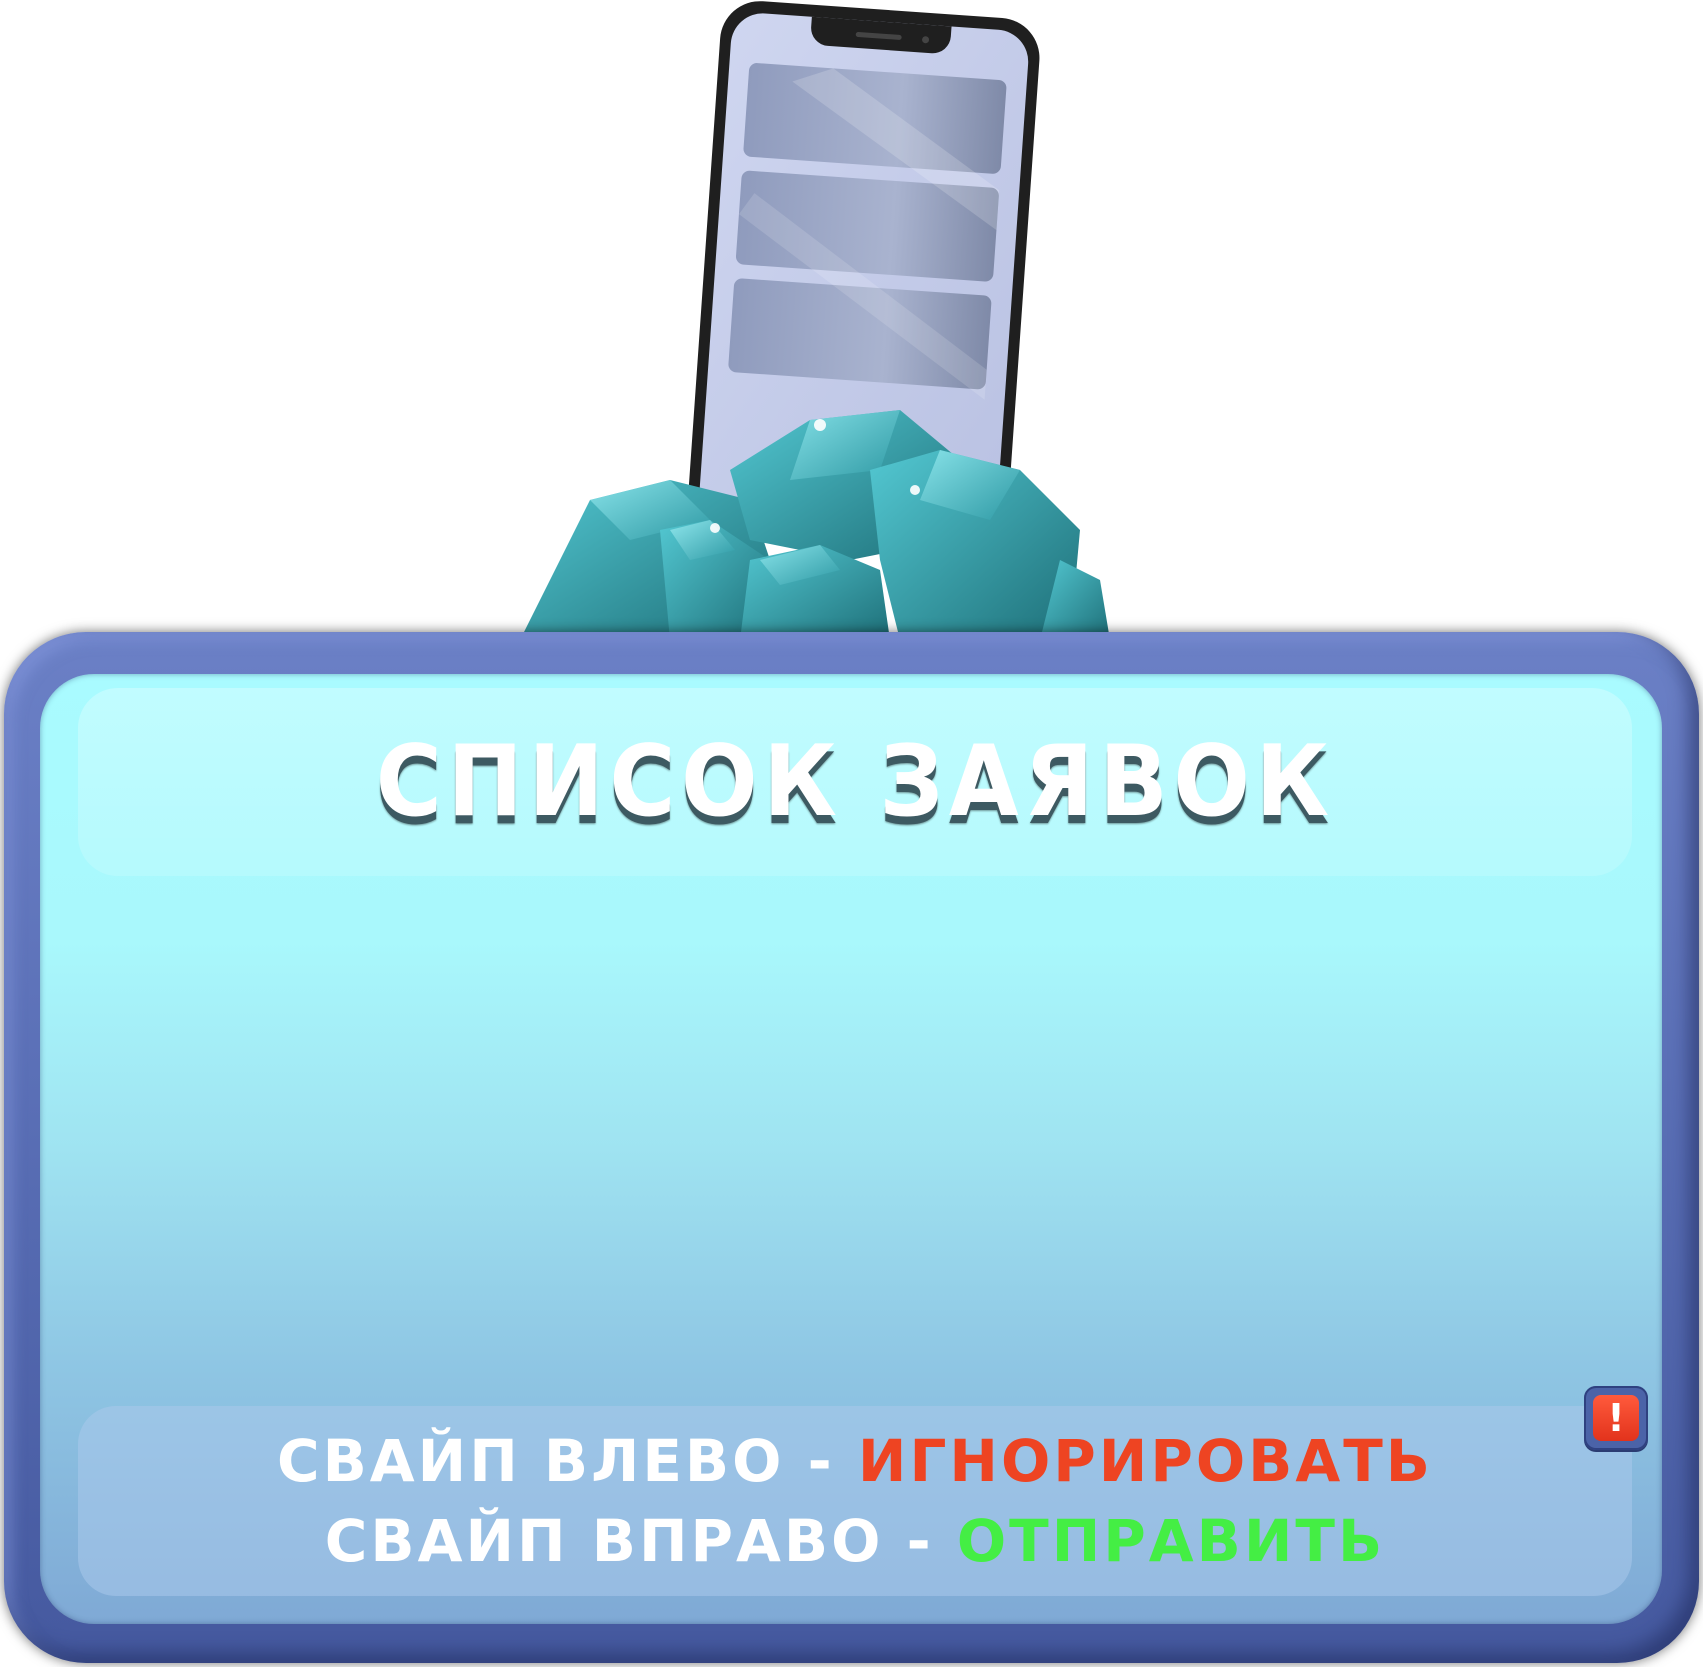 Image resolution: width=1703 pixels, height=1667 pixels. I want to click on swipe-right-hint: СВАЙП ВПРАВО - ОТПРАВИТЬ, so click(855, 1541).